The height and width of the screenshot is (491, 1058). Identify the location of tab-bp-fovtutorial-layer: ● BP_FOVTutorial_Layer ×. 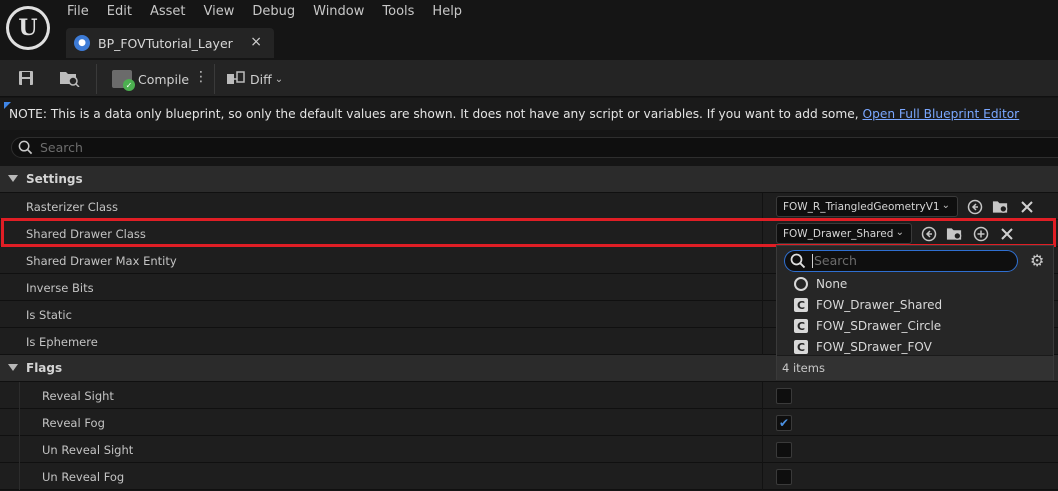
(170, 43).